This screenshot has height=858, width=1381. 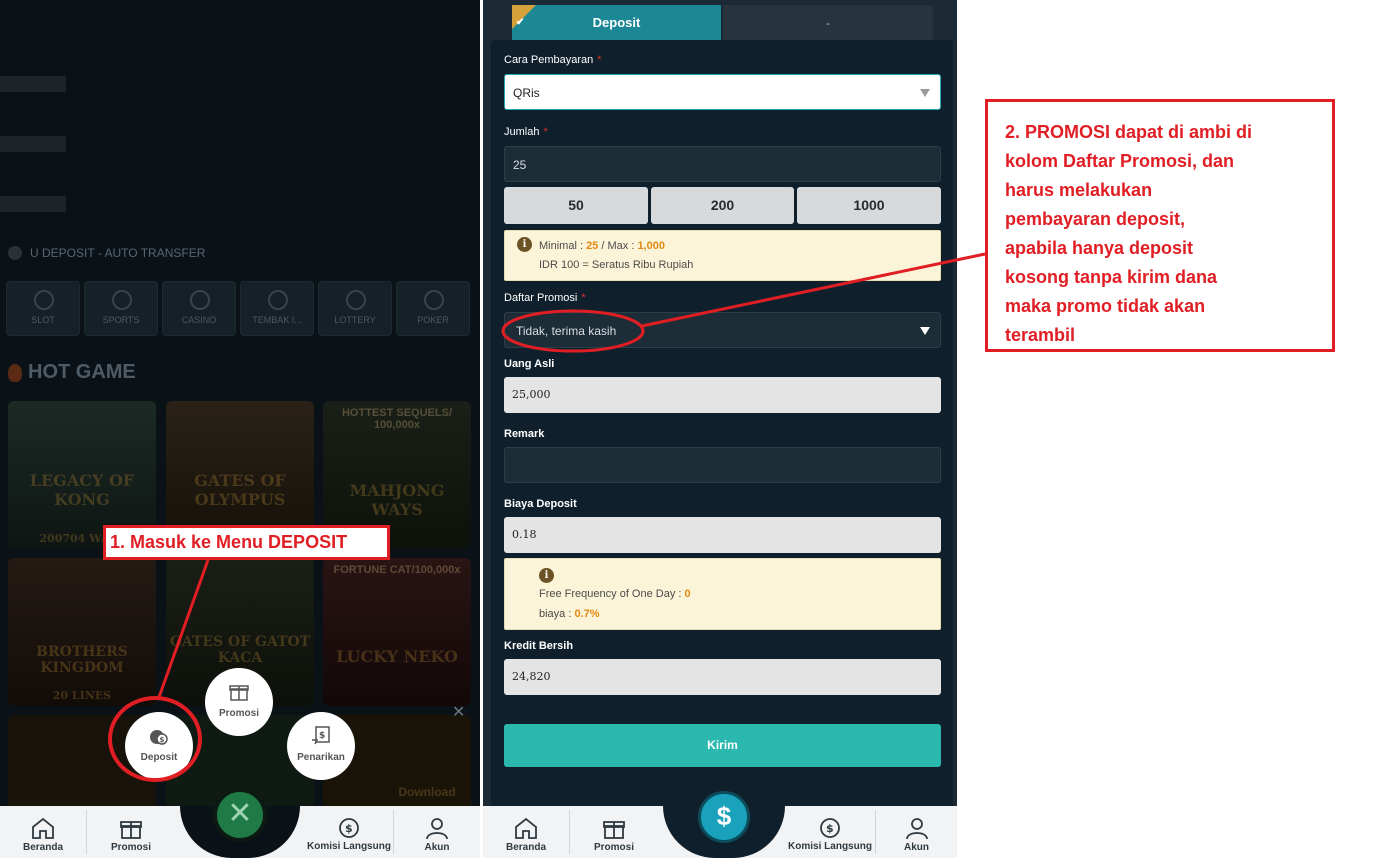 What do you see at coordinates (246, 542) in the screenshot?
I see `annotation-step1: 1. Masuk ke Menu DEPOSIT` at bounding box center [246, 542].